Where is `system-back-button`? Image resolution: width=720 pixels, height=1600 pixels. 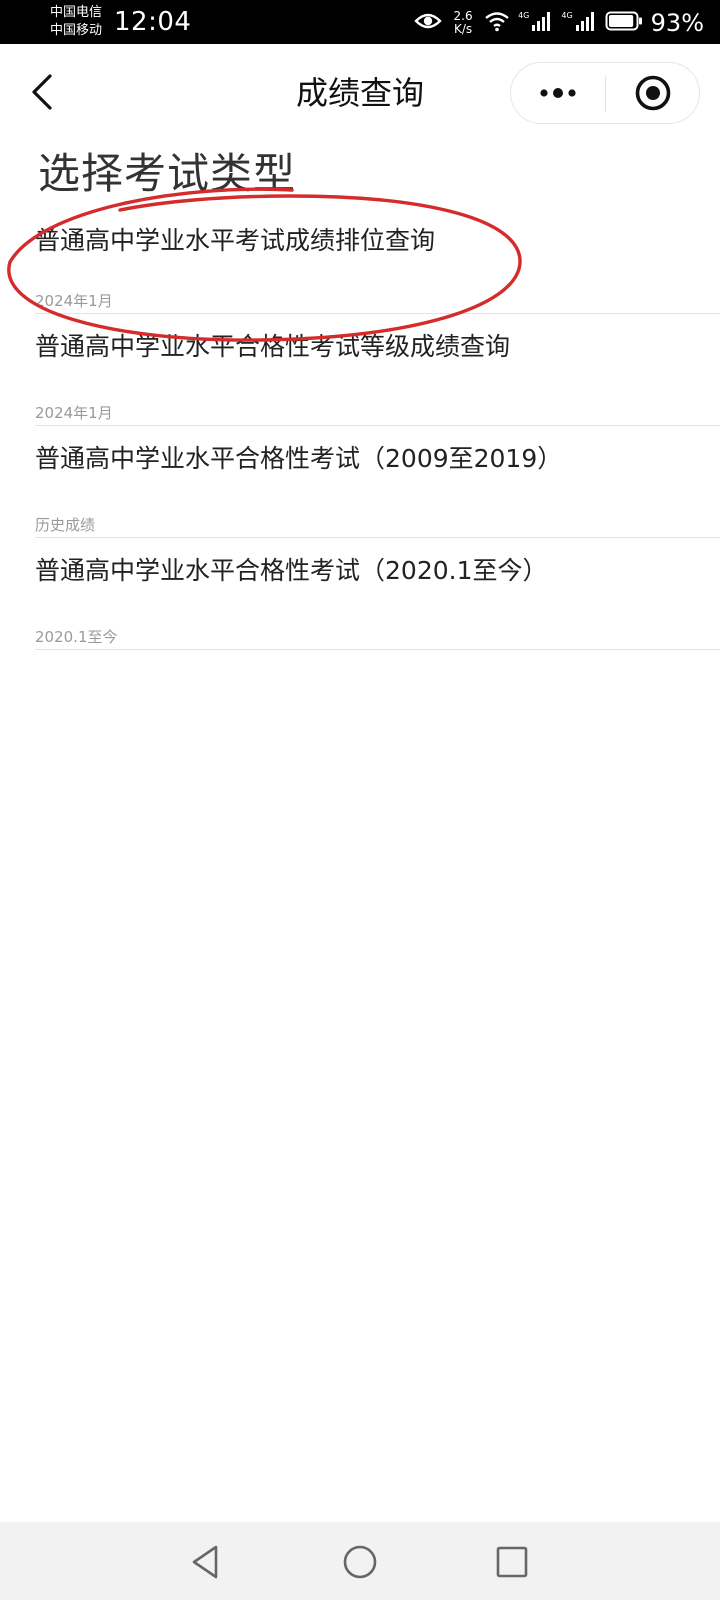 system-back-button is located at coordinates (206, 1562).